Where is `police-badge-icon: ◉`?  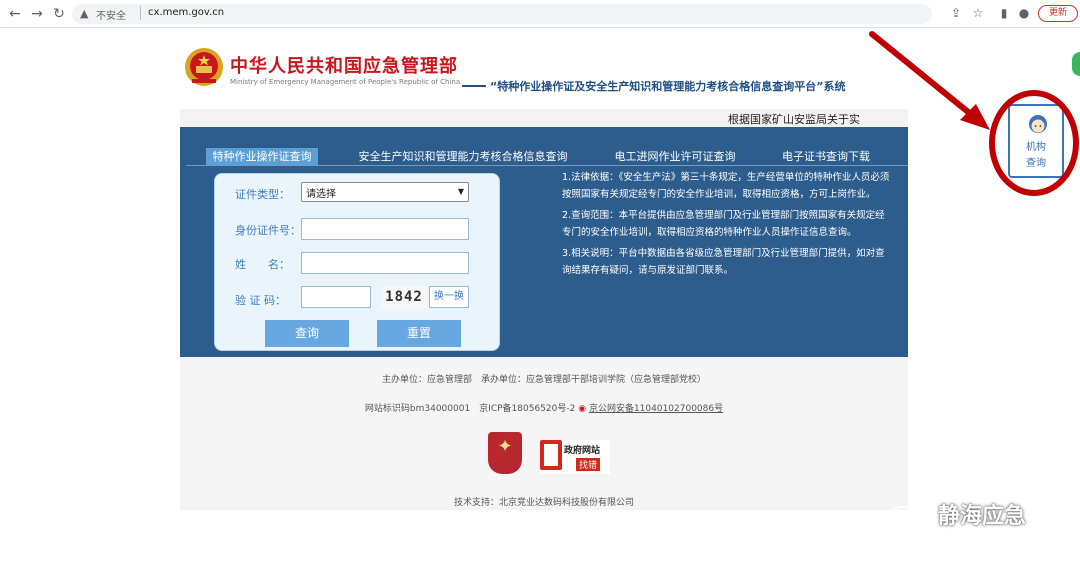 police-badge-icon: ◉ is located at coordinates (582, 409).